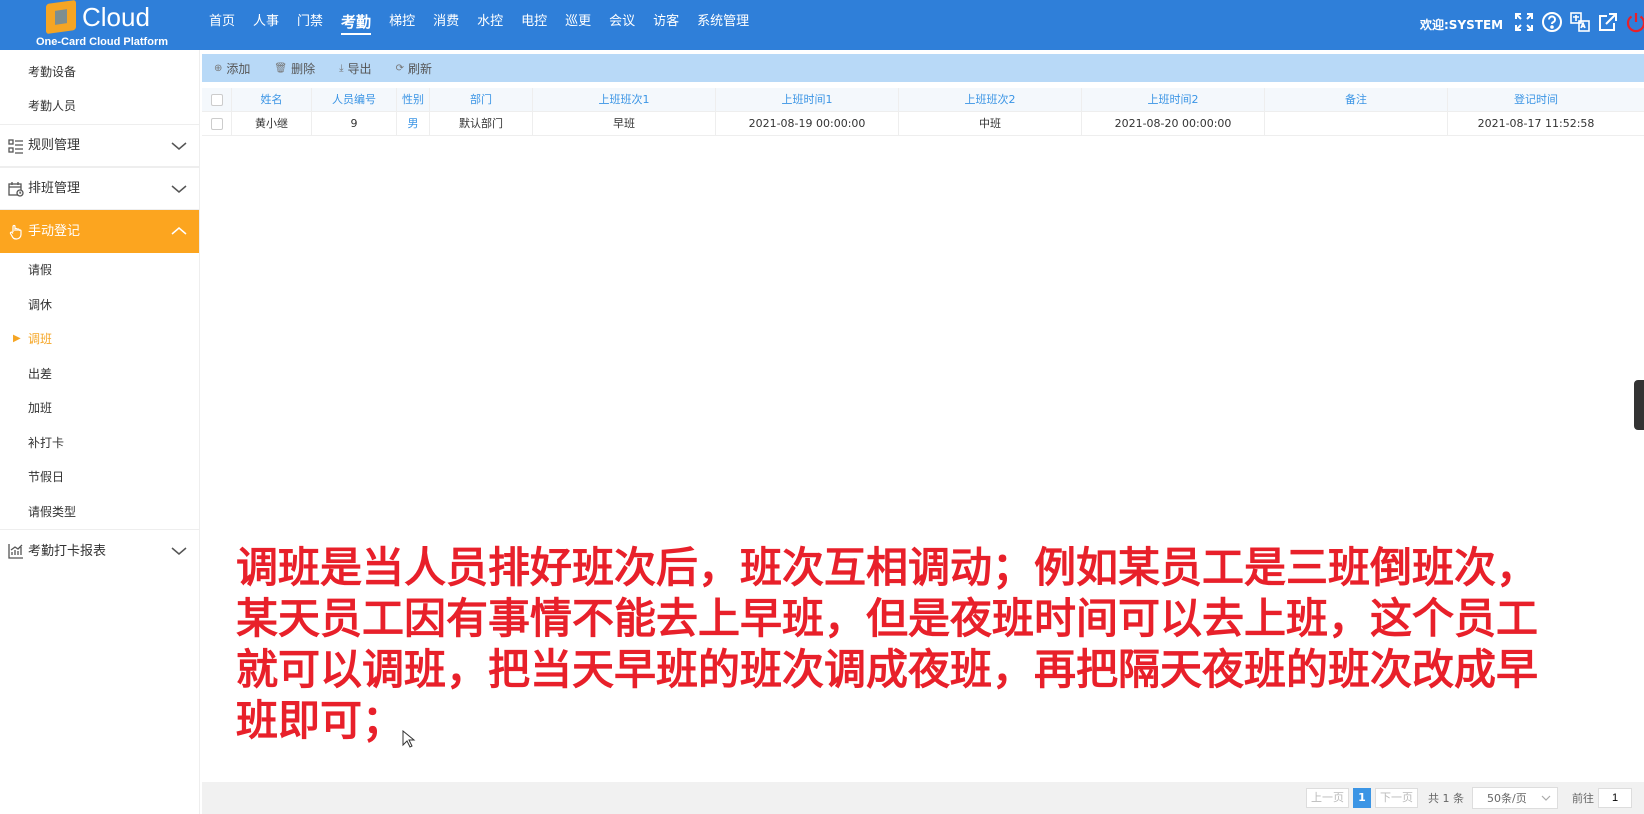 This screenshot has width=1644, height=814. Describe the element at coordinates (222, 25) in the screenshot. I see `nav-home: 首页` at that location.